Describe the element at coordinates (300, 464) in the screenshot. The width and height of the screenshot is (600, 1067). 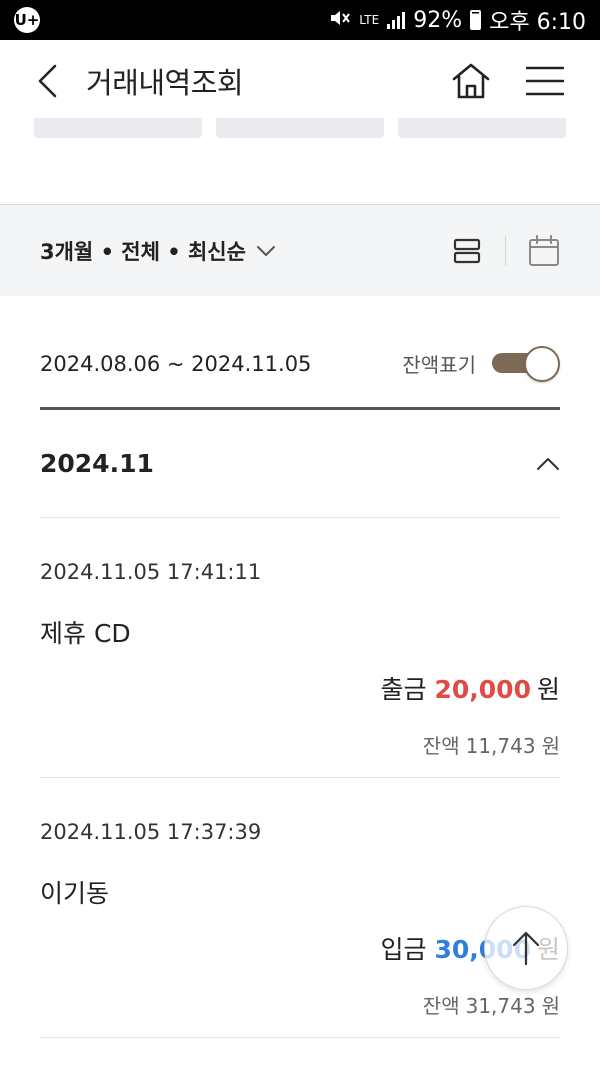
I see `month-header: 2024.11` at that location.